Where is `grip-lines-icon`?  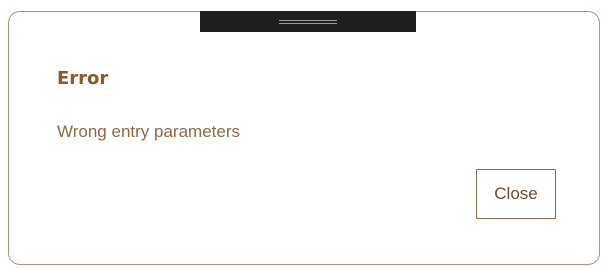 grip-lines-icon is located at coordinates (308, 21).